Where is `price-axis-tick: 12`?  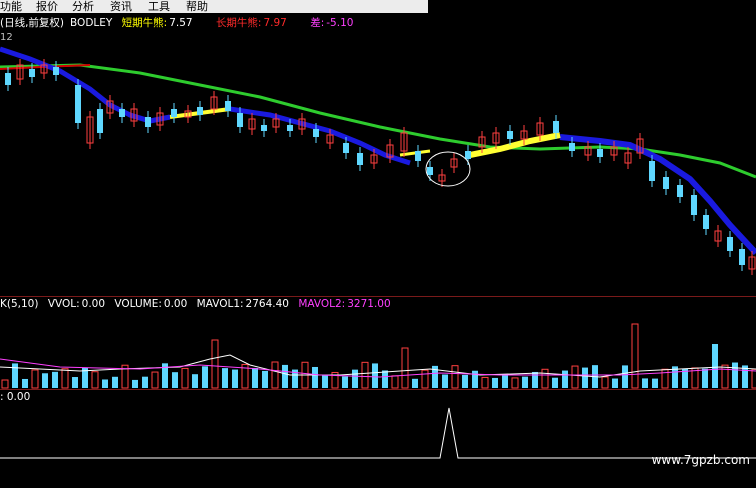
price-axis-tick: 12 is located at coordinates (6, 37).